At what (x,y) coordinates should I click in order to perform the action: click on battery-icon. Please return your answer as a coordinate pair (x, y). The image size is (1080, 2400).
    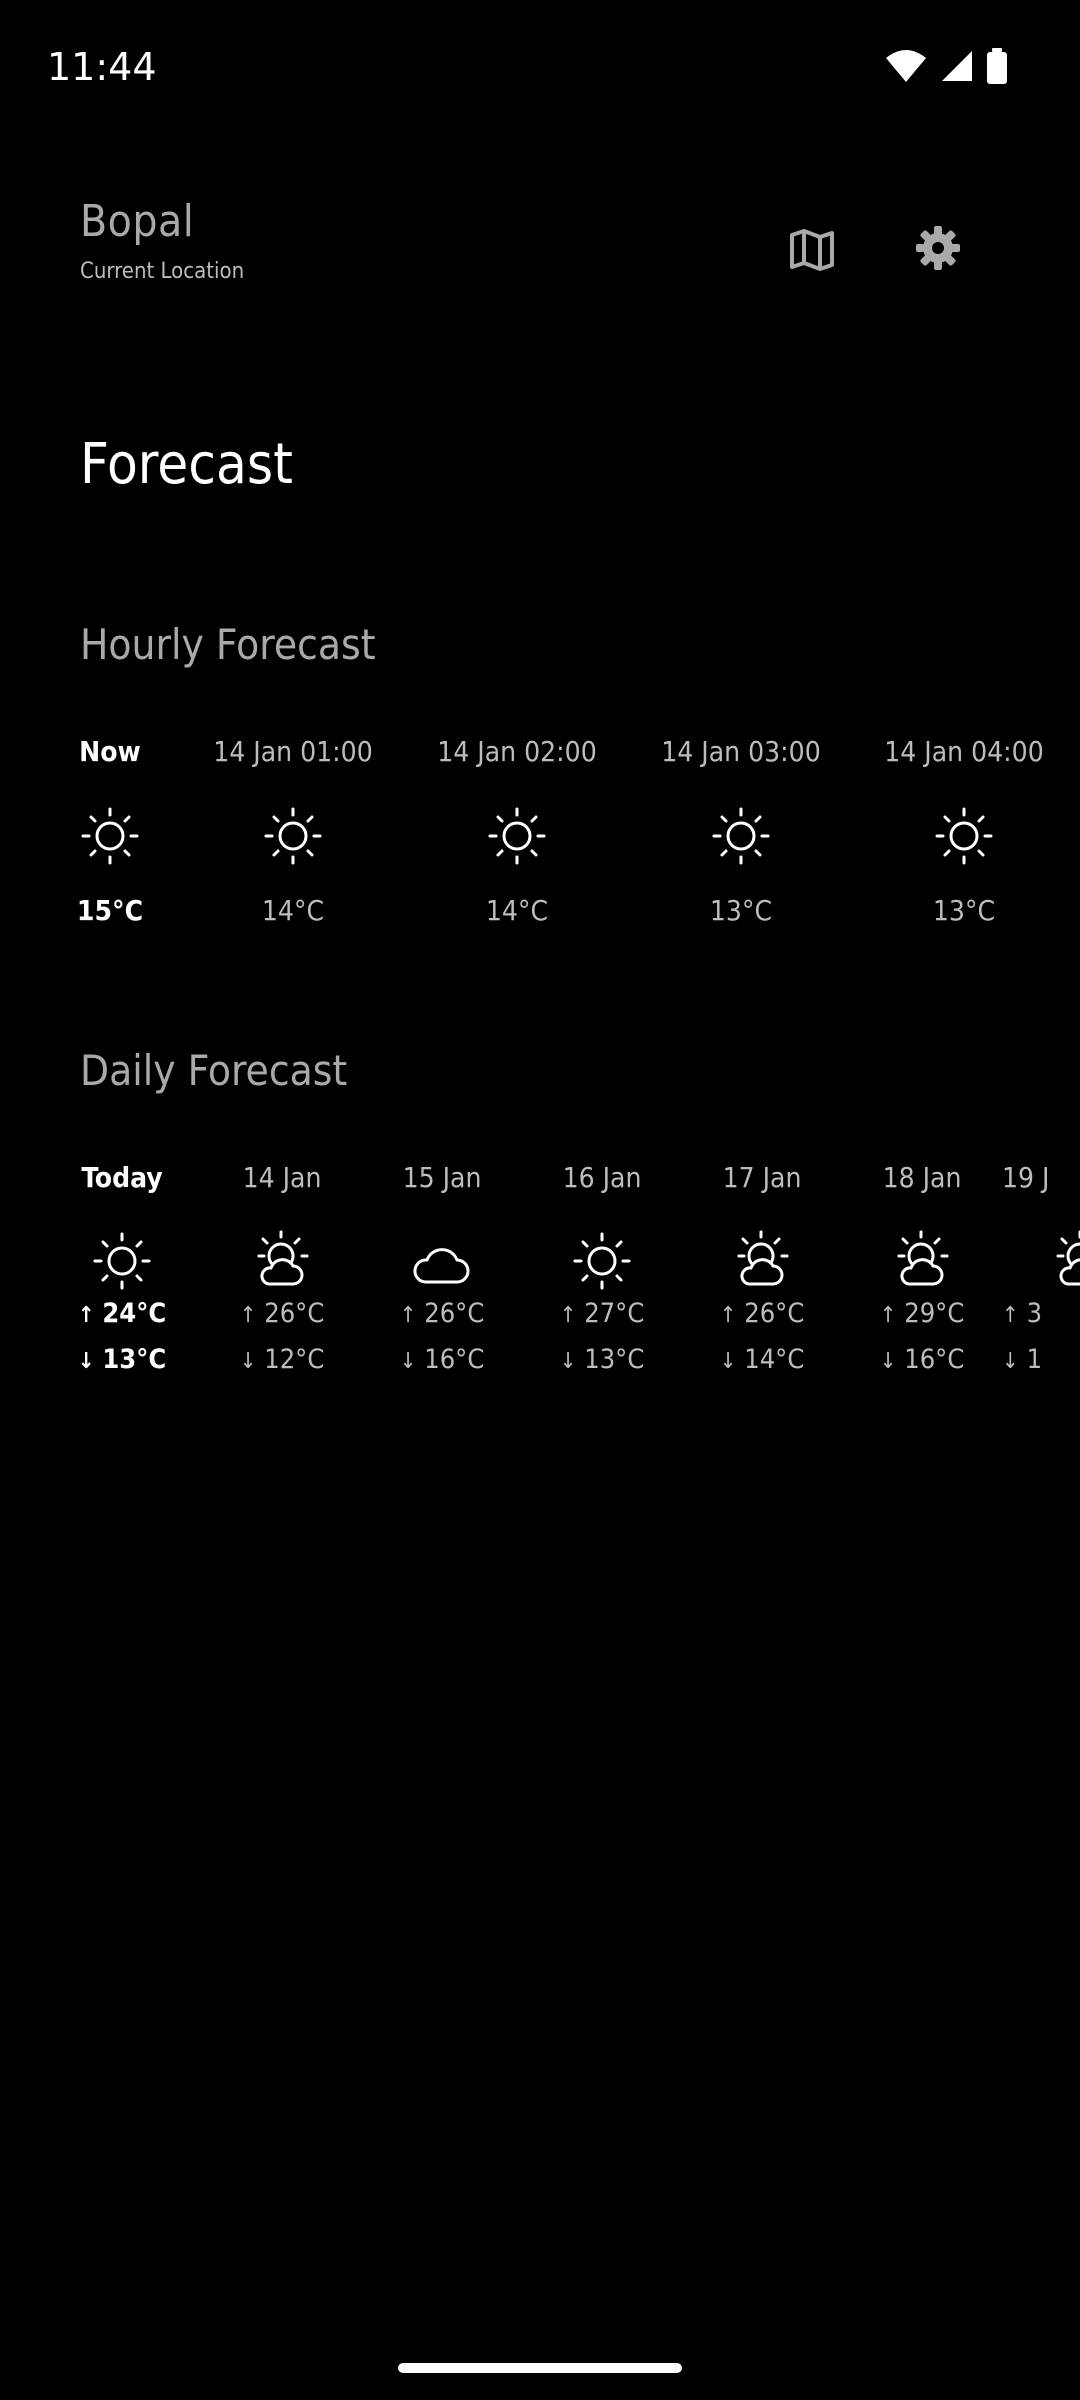
    Looking at the image, I should click on (997, 68).